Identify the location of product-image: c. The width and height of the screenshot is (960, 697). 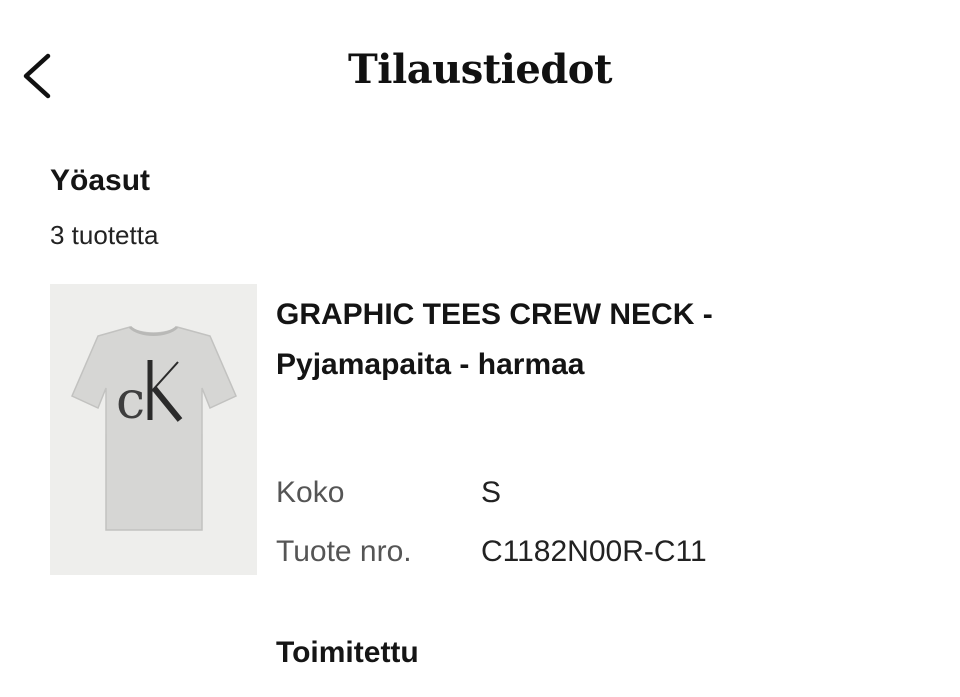
(153, 429).